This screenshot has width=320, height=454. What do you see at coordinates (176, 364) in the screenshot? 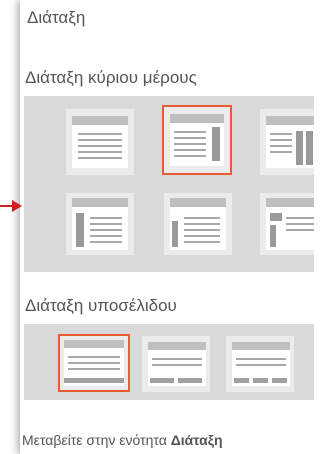
I see `footer-option-two-columns` at bounding box center [176, 364].